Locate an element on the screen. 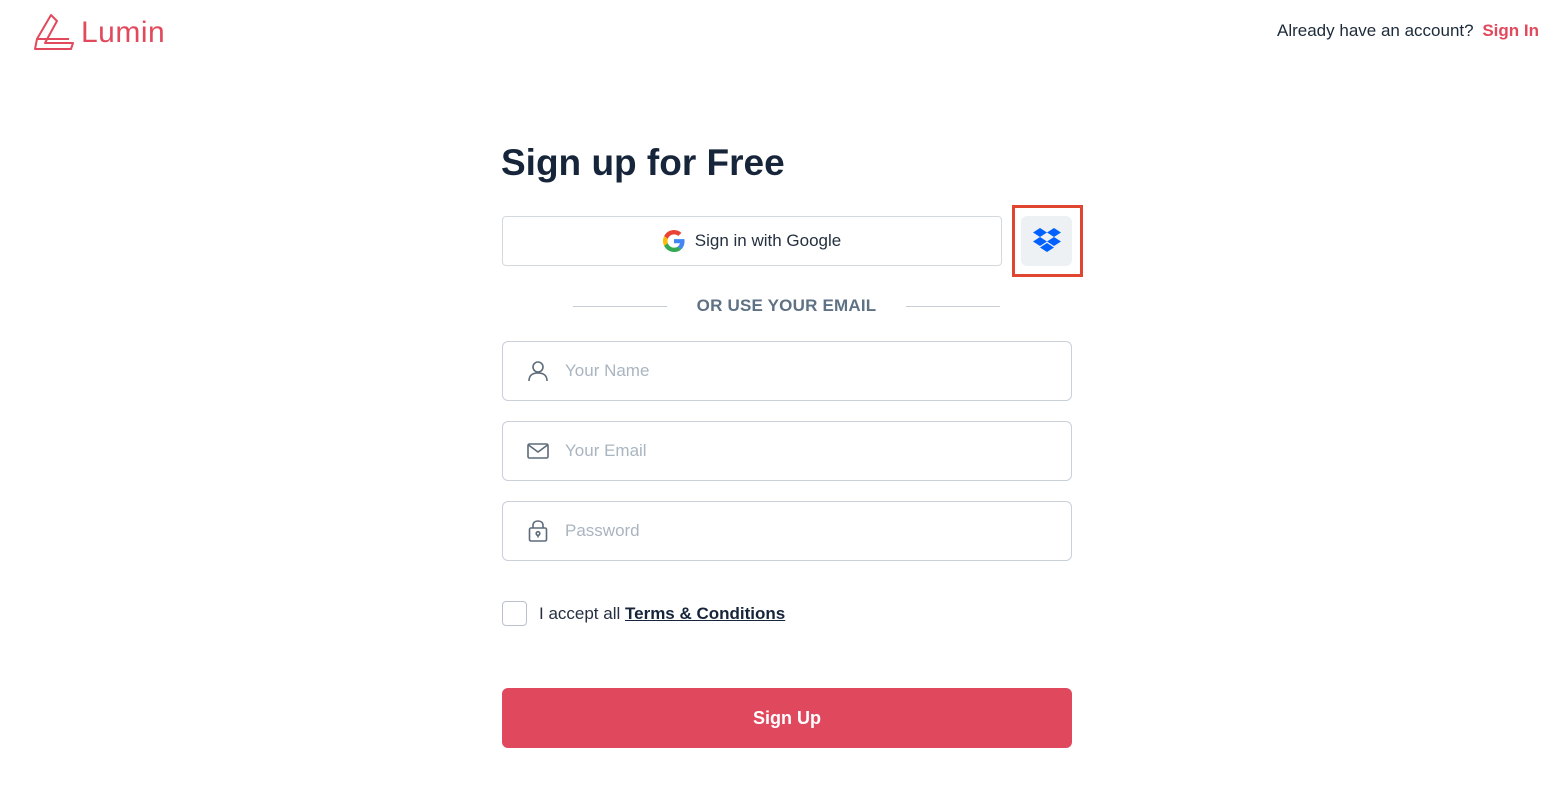 Image resolution: width=1568 pixels, height=797 pixels. email-field is located at coordinates (787, 451).